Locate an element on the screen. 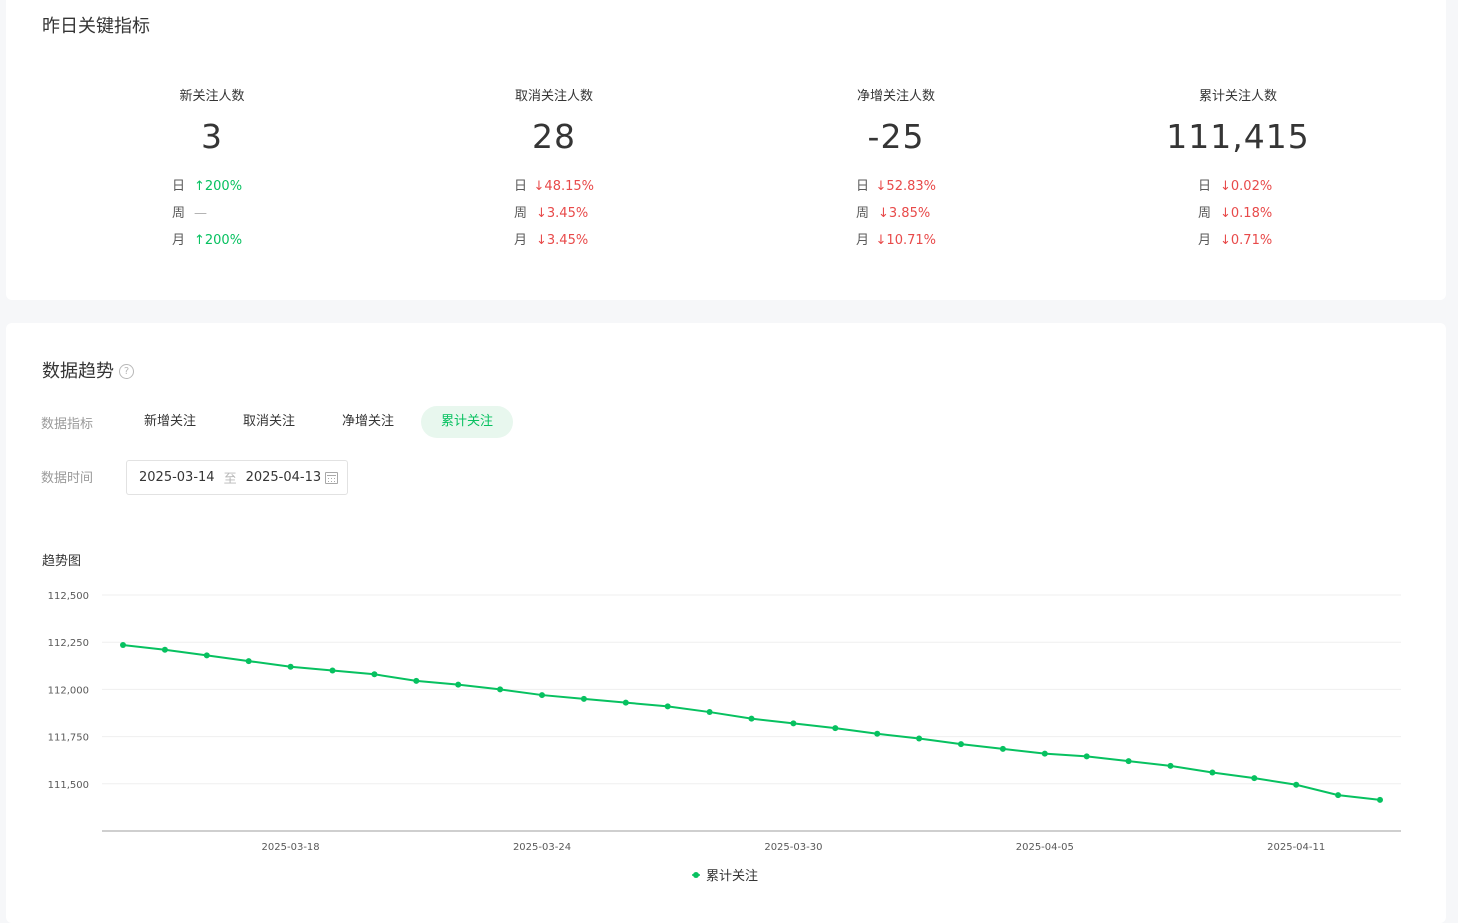 The image size is (1458, 923). comparison-row: 日 ↓0.02% is located at coordinates (1238, 186).